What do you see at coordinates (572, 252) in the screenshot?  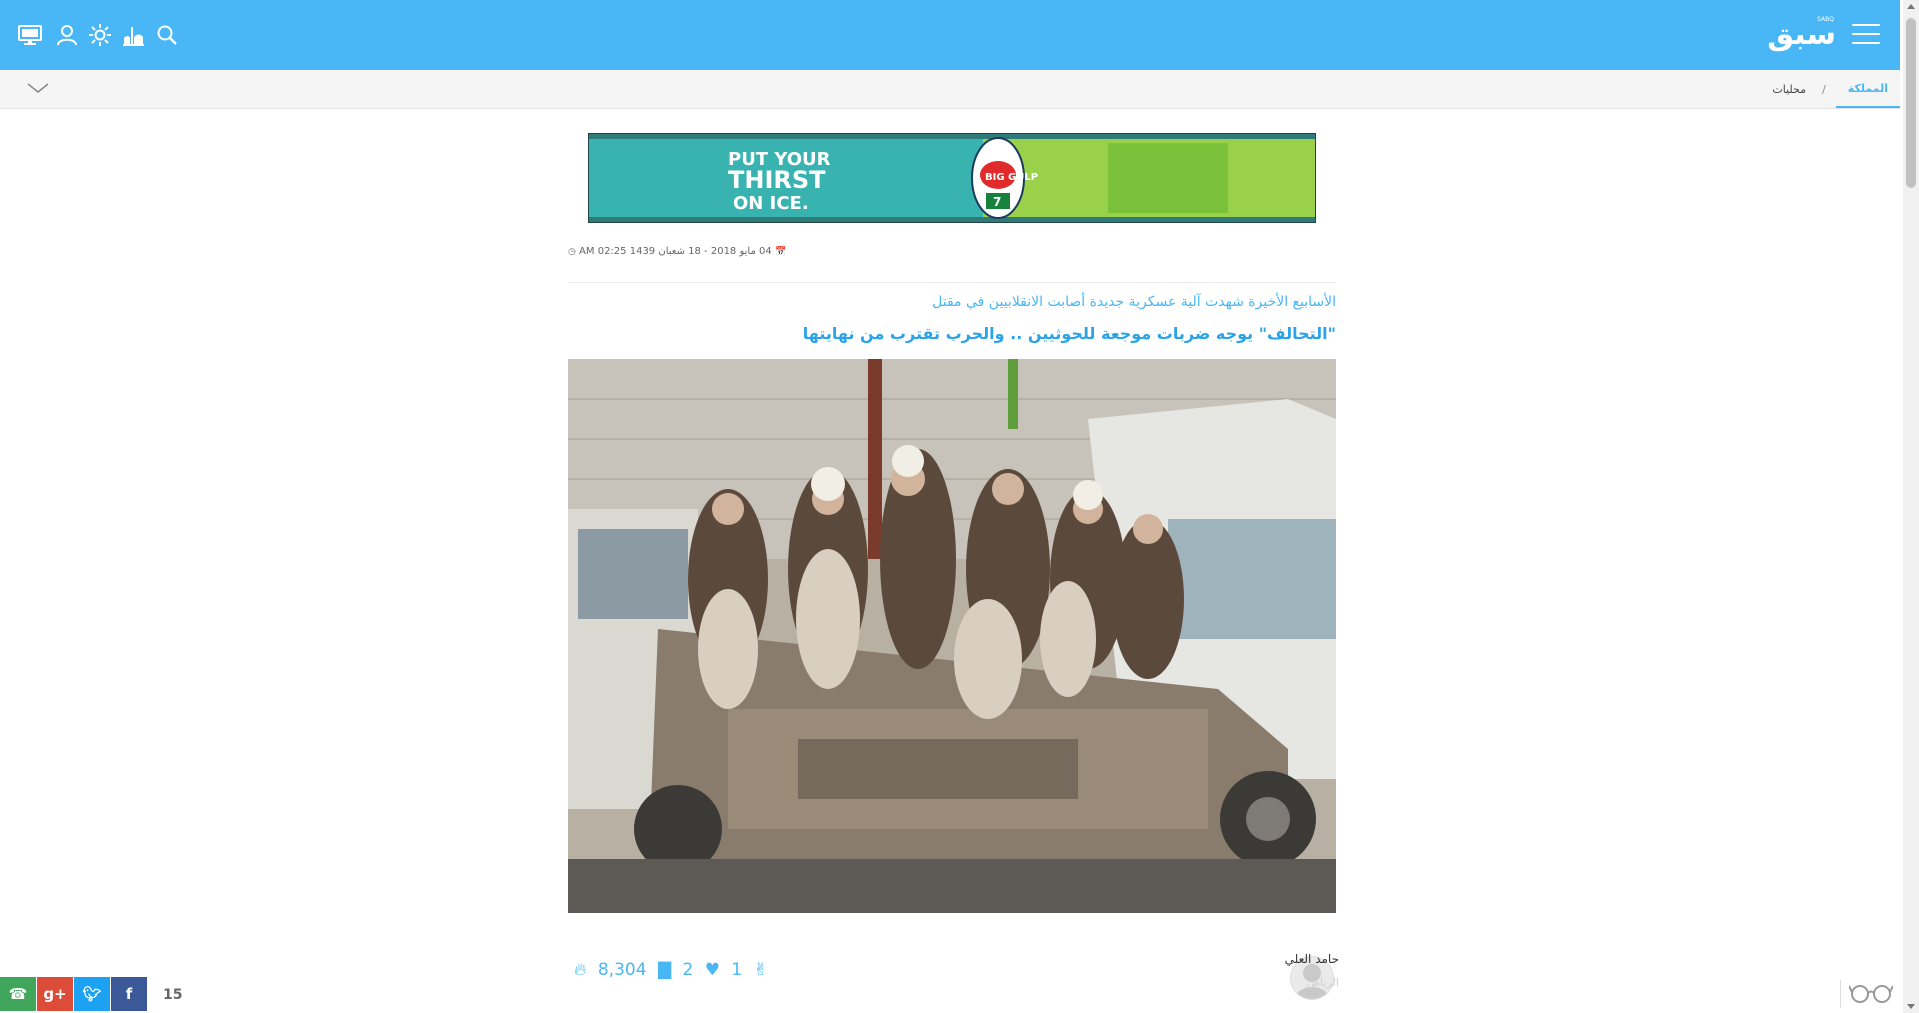 I see `clock-icon: ◷` at bounding box center [572, 252].